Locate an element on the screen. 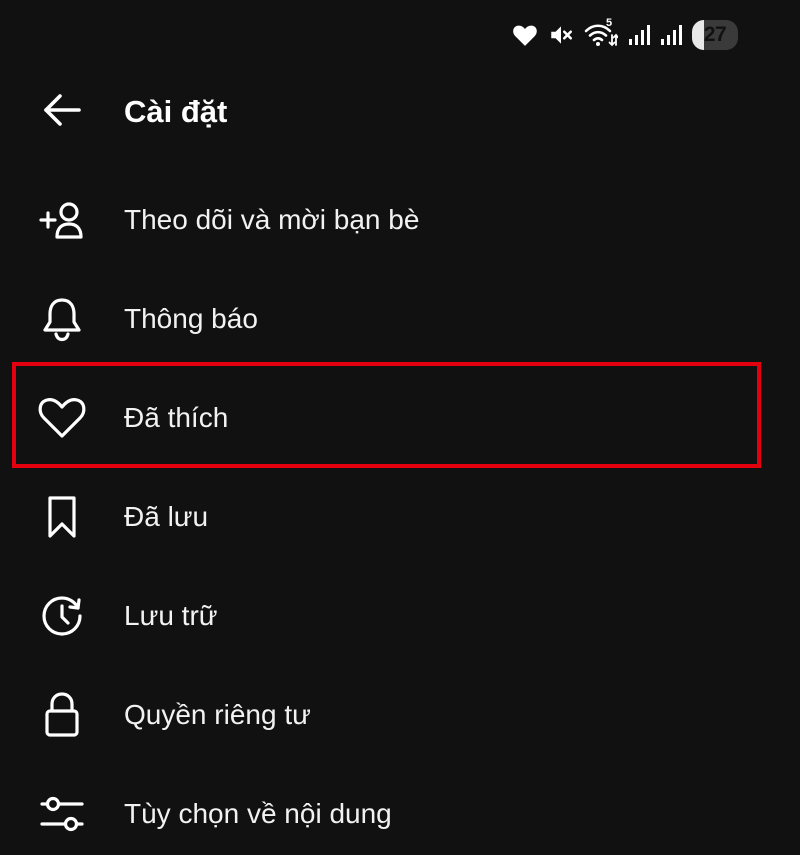  wifi-badge: 5 is located at coordinates (609, 23).